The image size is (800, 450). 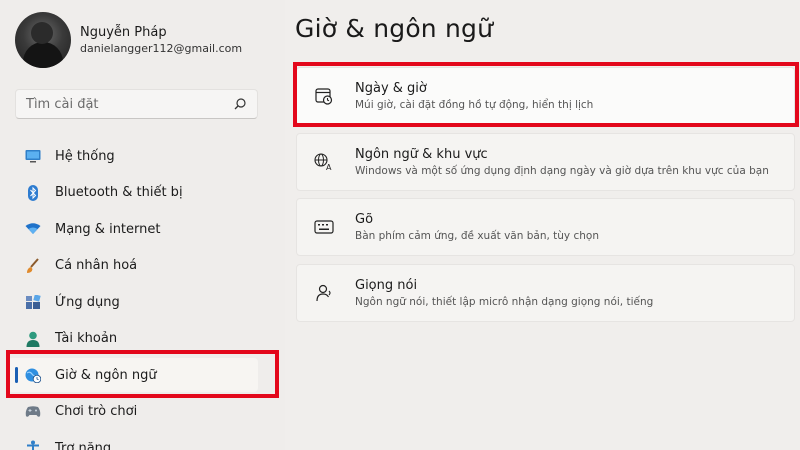 I want to click on highlight-frame-card, so click(x=546, y=94).